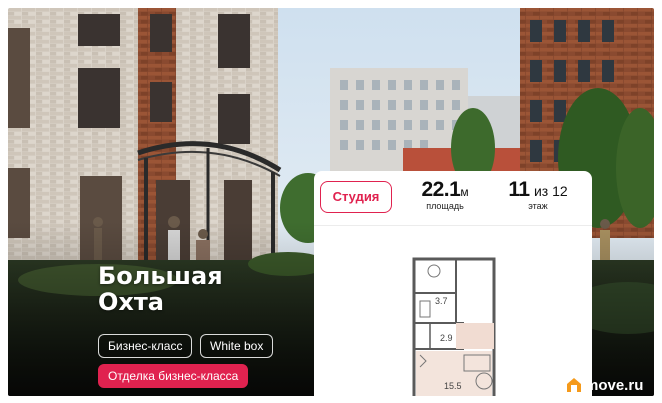  I want to click on floor-plan: 3.7 2.9 15.5, so click(454, 326).